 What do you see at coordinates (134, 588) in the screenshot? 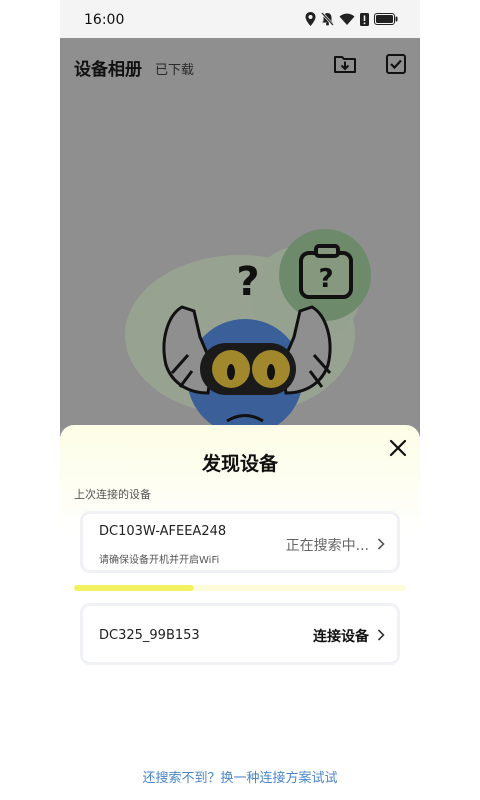
I see `search-progress-fill` at bounding box center [134, 588].